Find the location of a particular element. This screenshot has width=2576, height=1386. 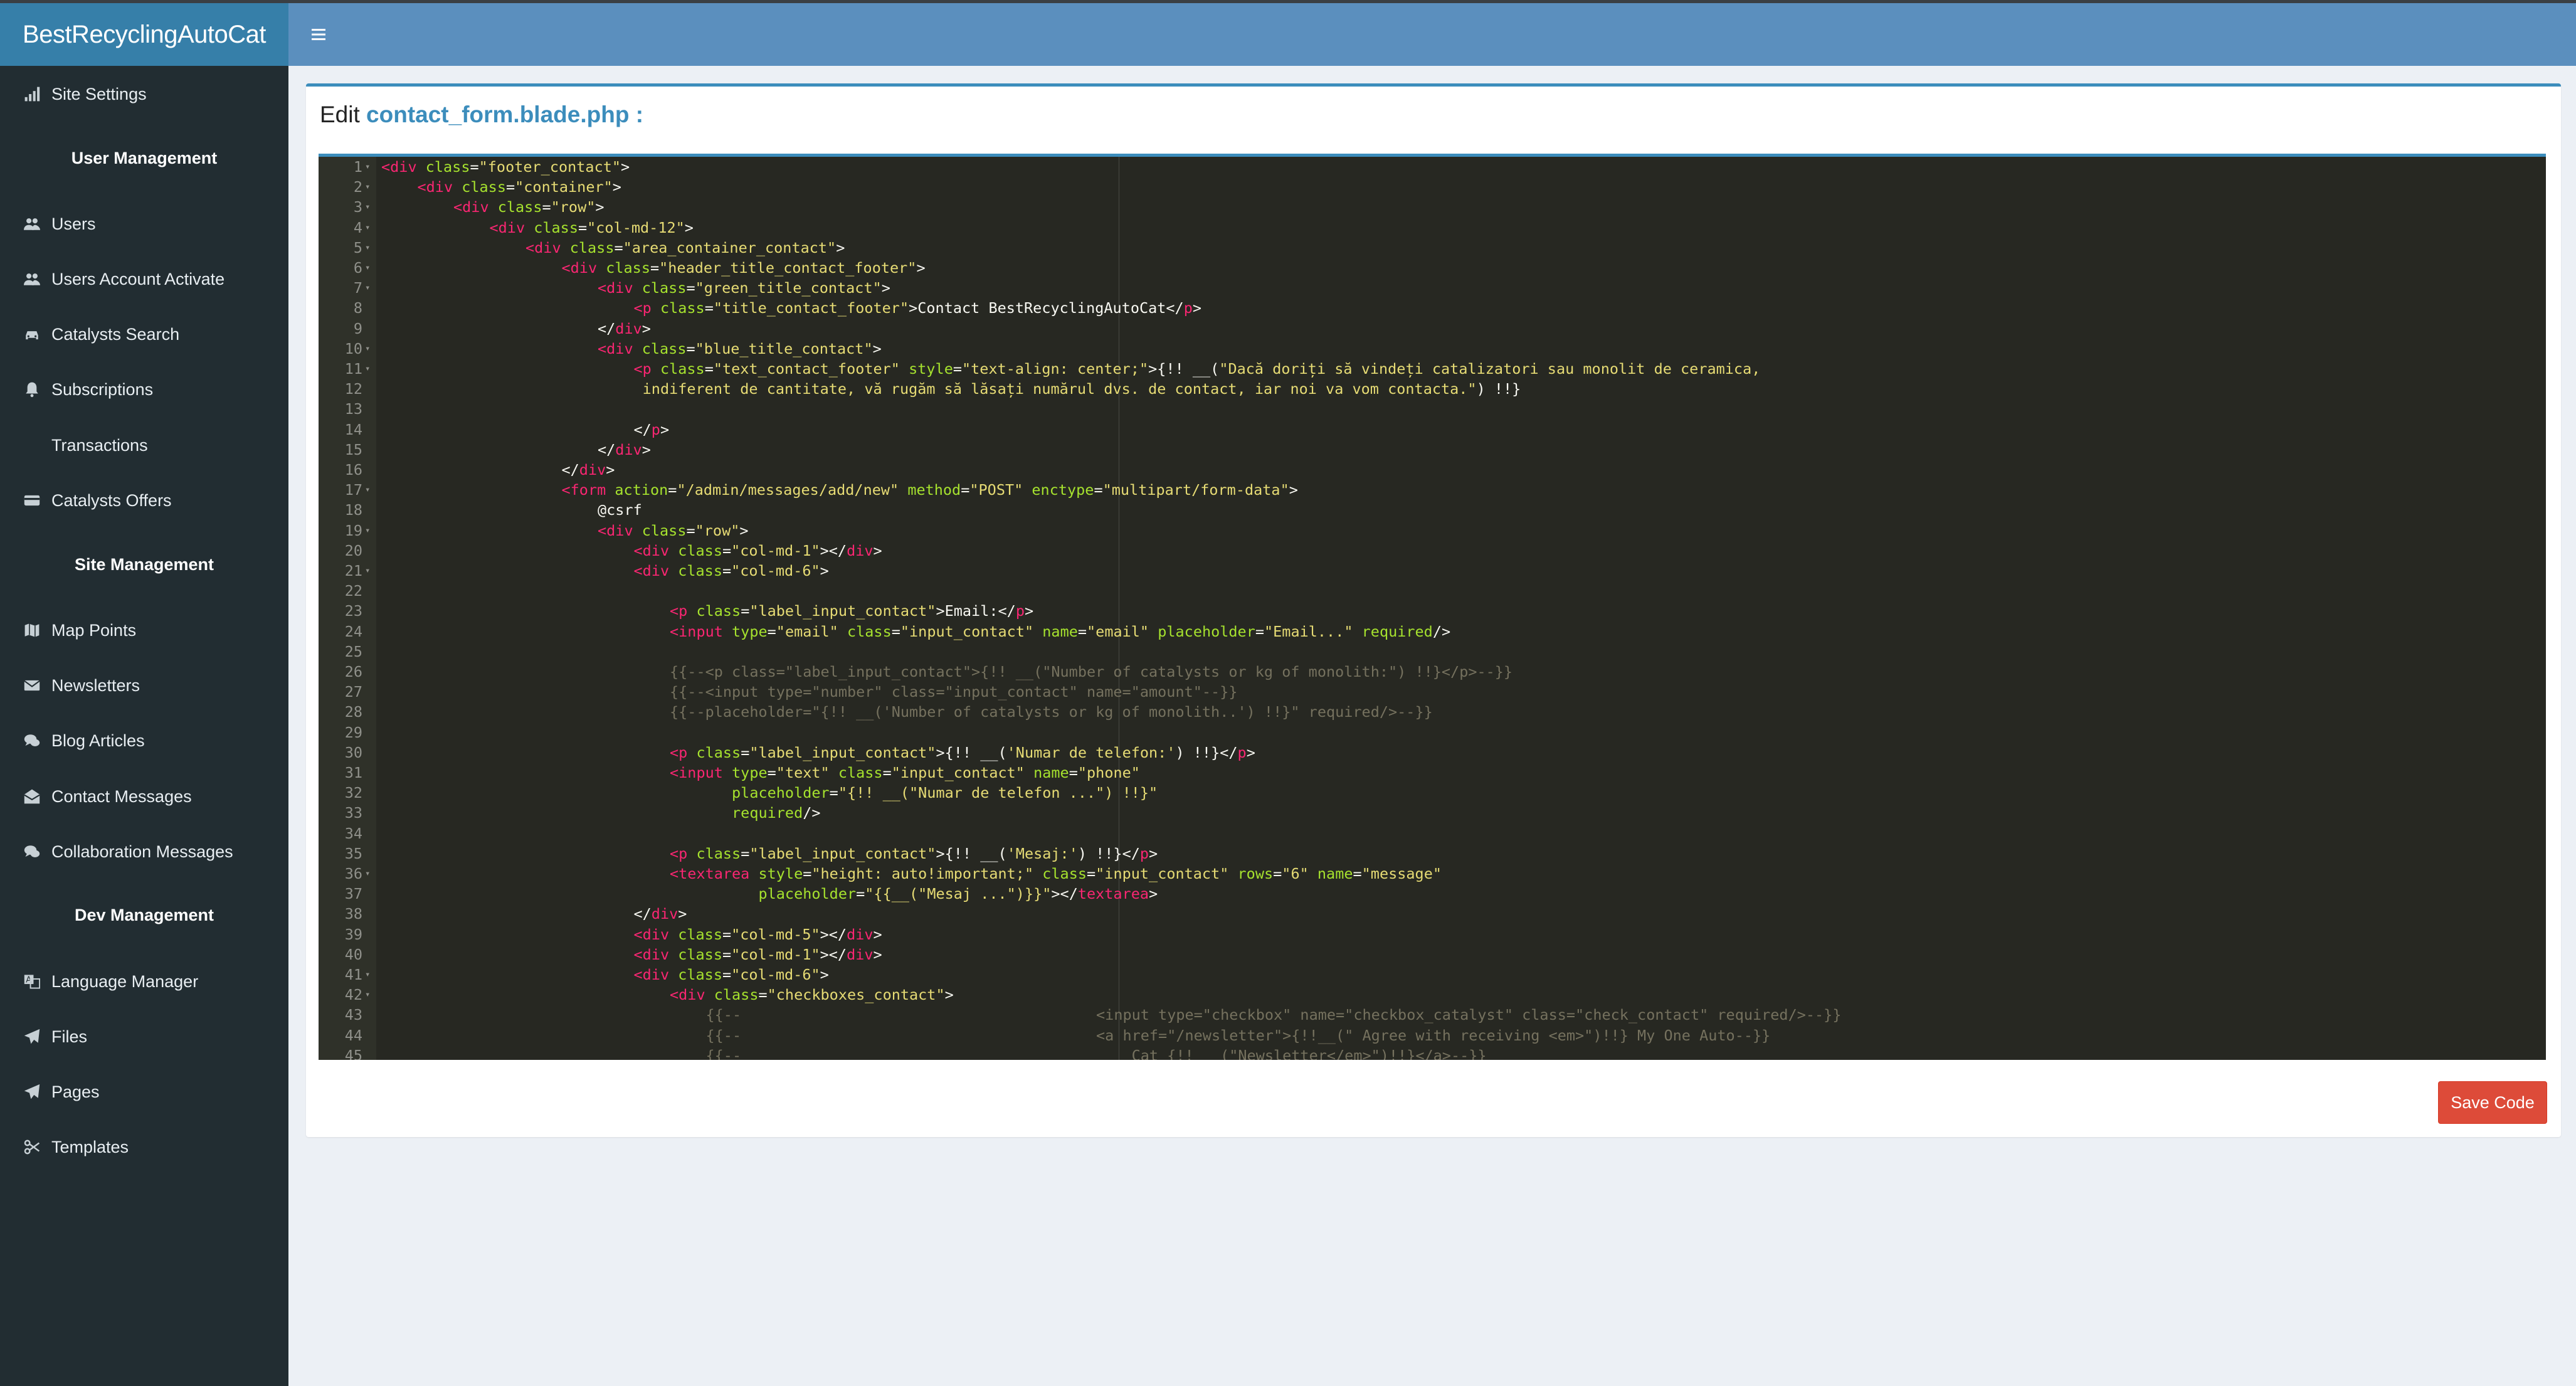

line-number: 29 is located at coordinates (353, 732).